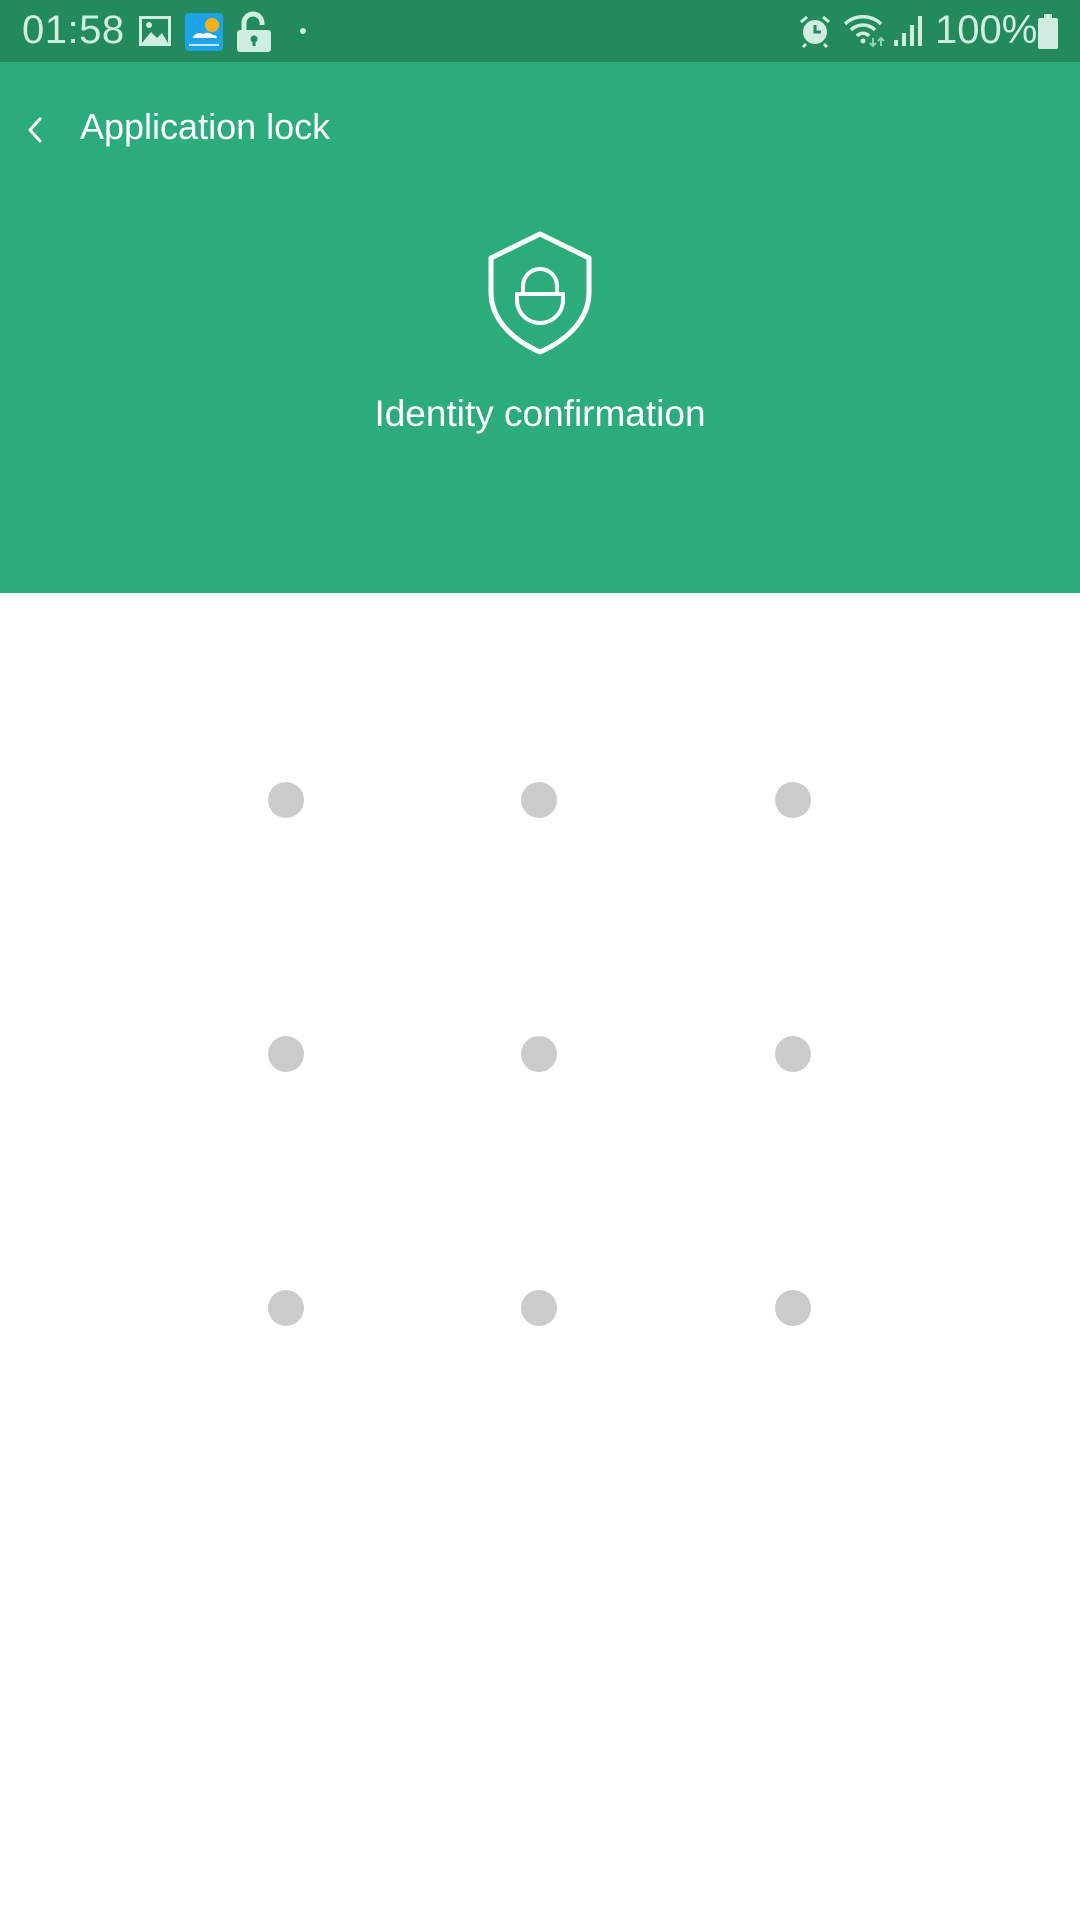  What do you see at coordinates (986, 30) in the screenshot?
I see `battery-percent: 100%` at bounding box center [986, 30].